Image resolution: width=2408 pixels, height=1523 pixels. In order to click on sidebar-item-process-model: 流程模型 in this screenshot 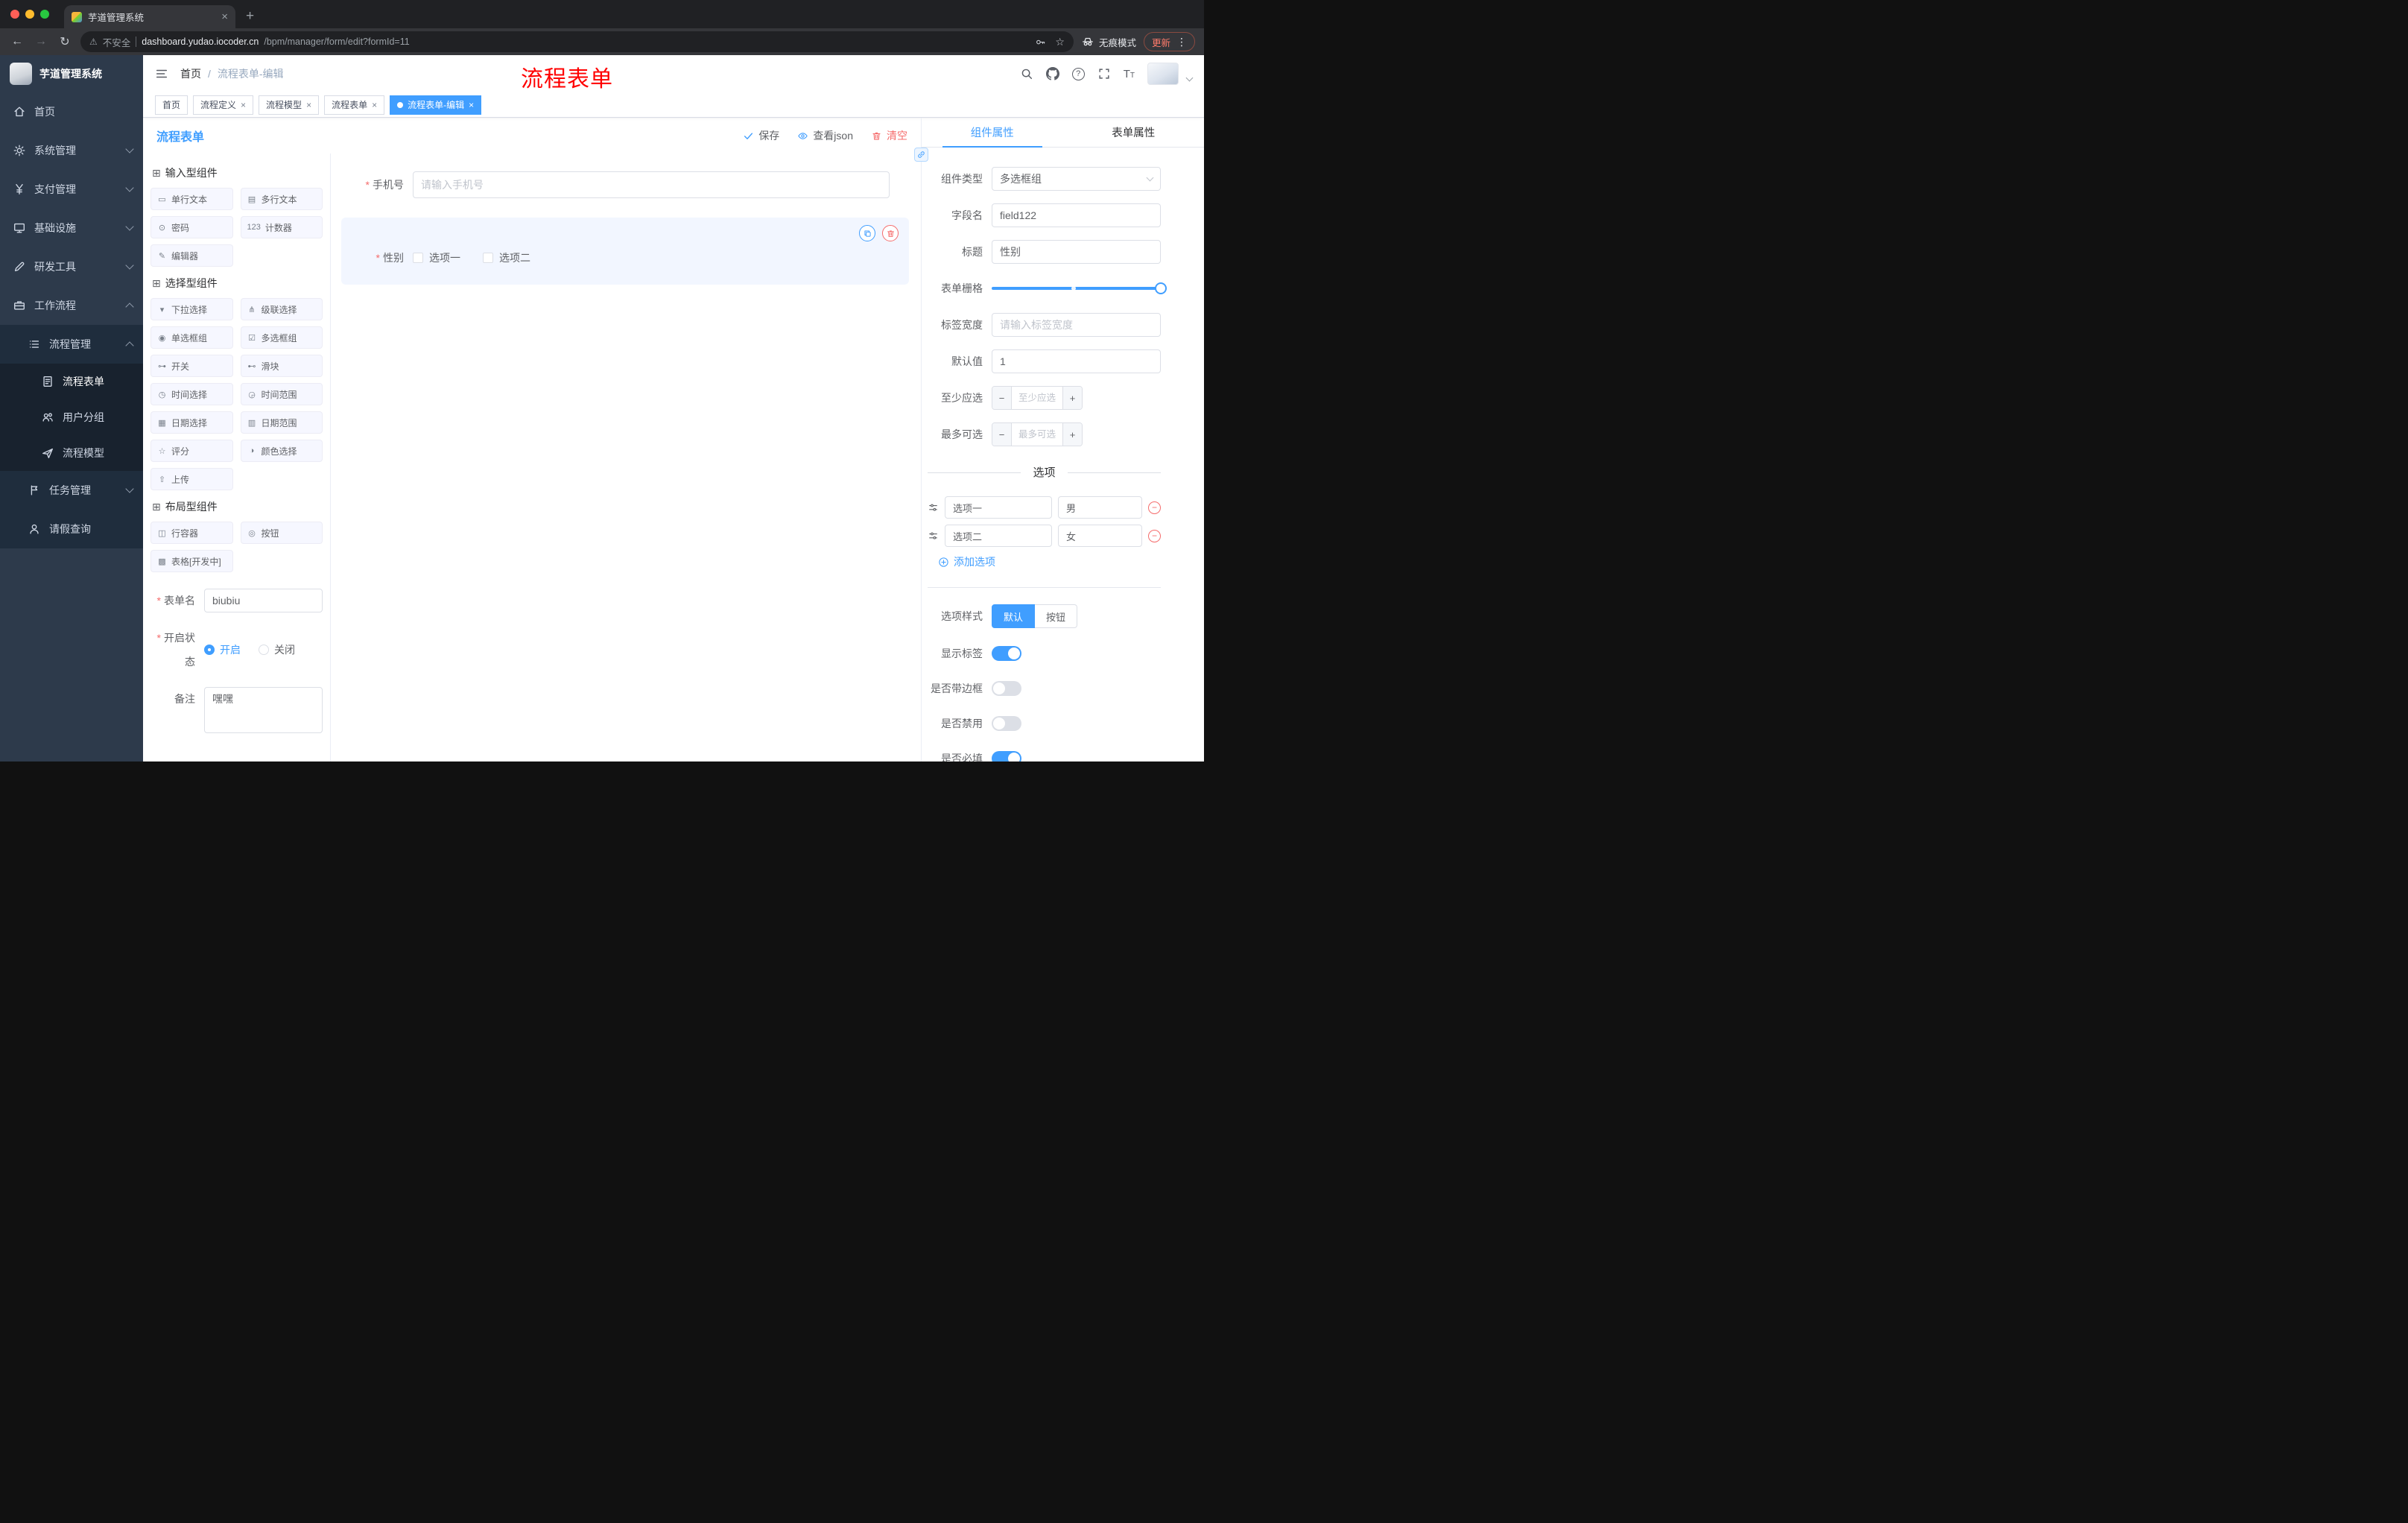, I will do `click(71, 453)`.